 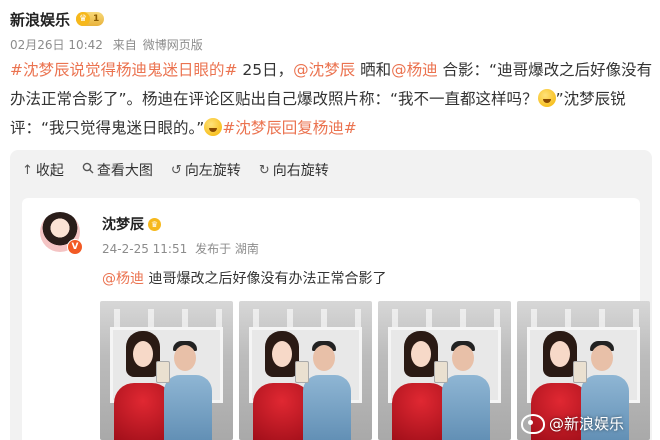 I want to click on source-prefix: 来自, so click(x=124, y=45).